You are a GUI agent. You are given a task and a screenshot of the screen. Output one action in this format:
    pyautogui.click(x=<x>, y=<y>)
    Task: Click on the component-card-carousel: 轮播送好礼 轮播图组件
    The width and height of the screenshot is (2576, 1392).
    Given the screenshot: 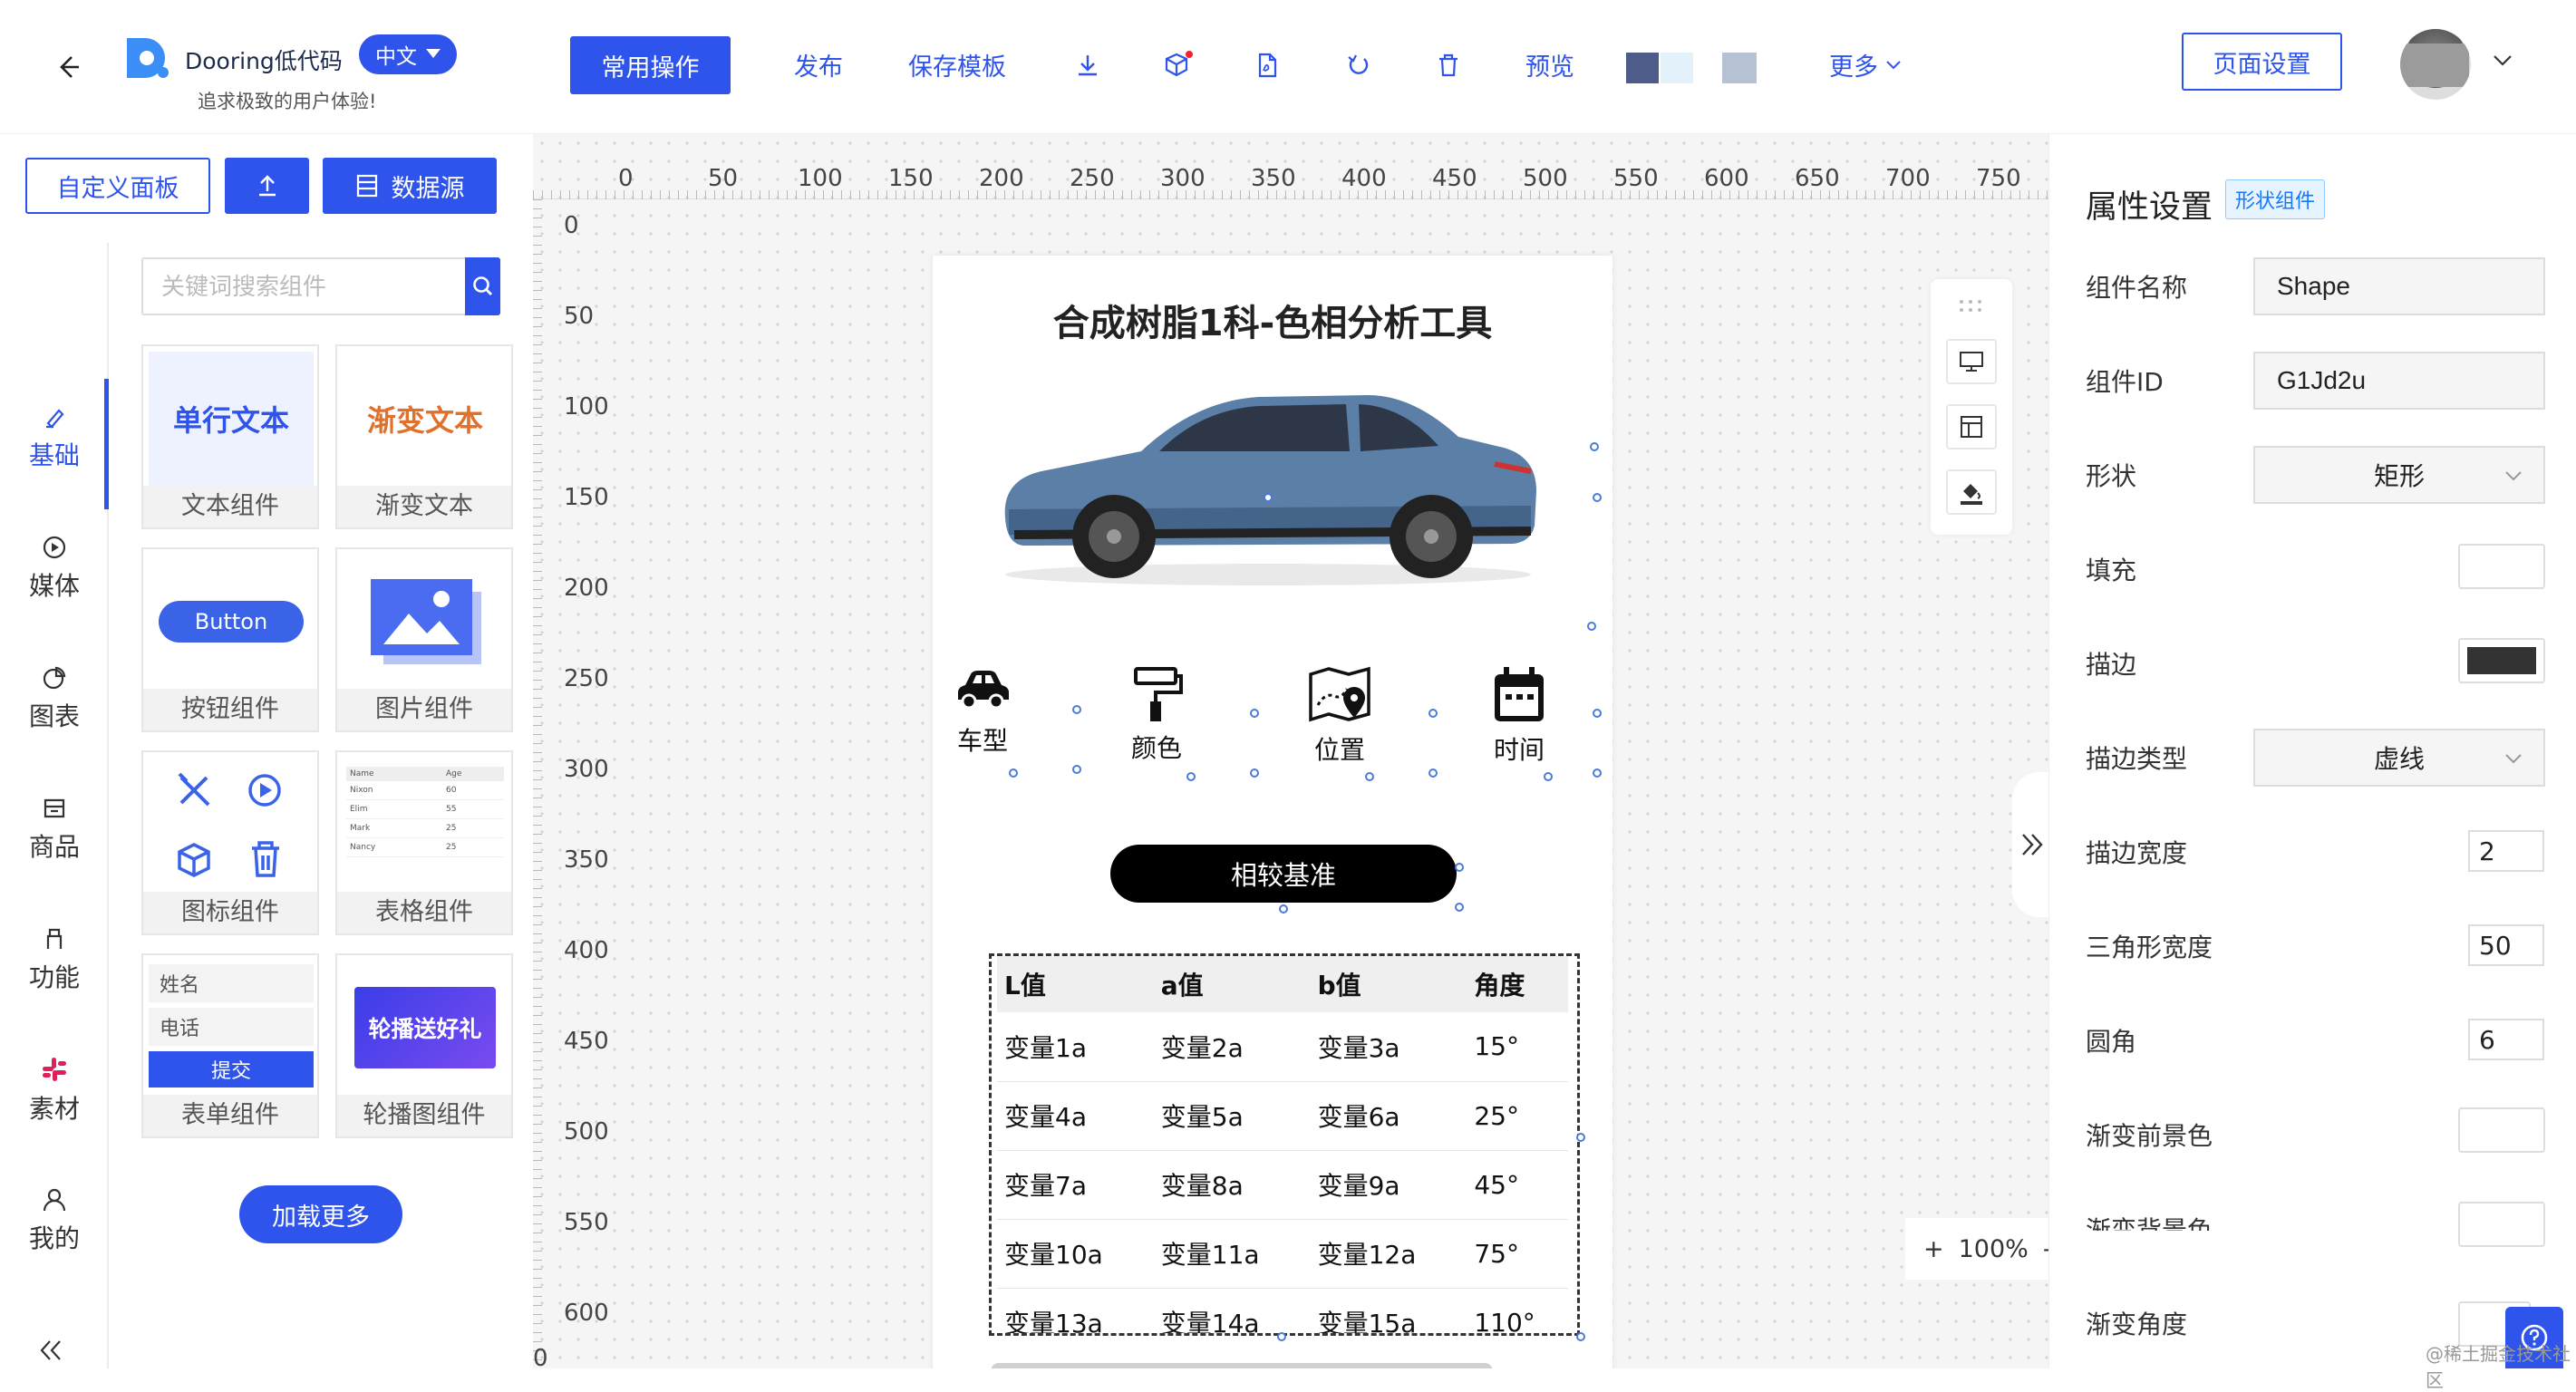 What is the action you would take?
    pyautogui.click(x=424, y=1045)
    